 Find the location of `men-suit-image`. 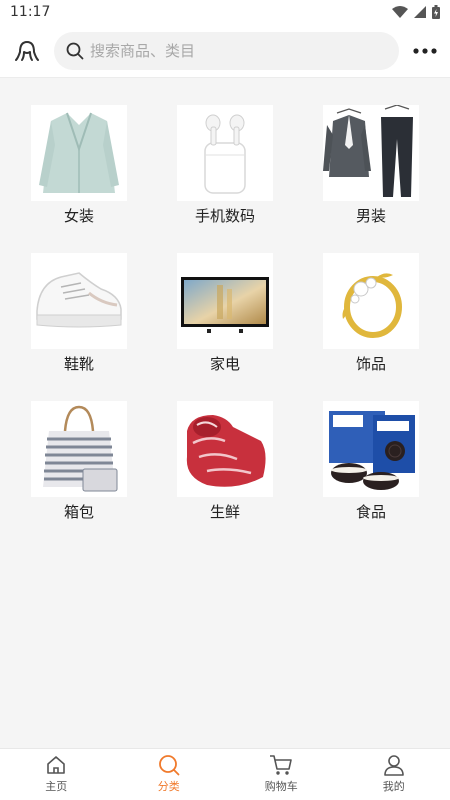

men-suit-image is located at coordinates (371, 153).